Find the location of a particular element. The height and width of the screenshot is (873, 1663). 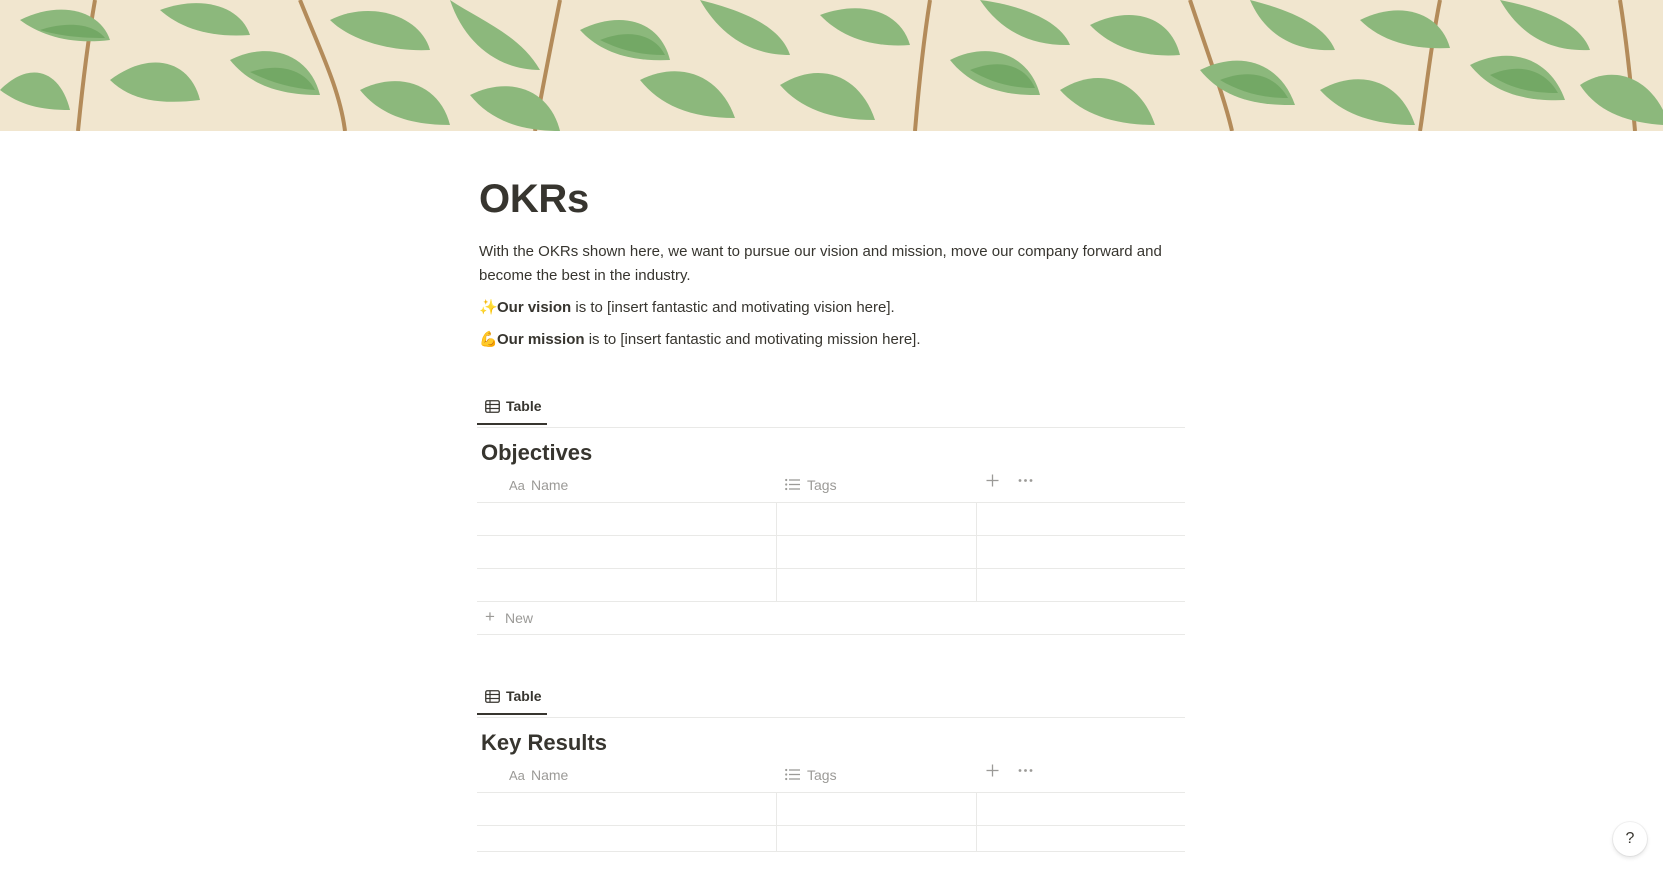

mission-label: Our mission is located at coordinates (541, 339).